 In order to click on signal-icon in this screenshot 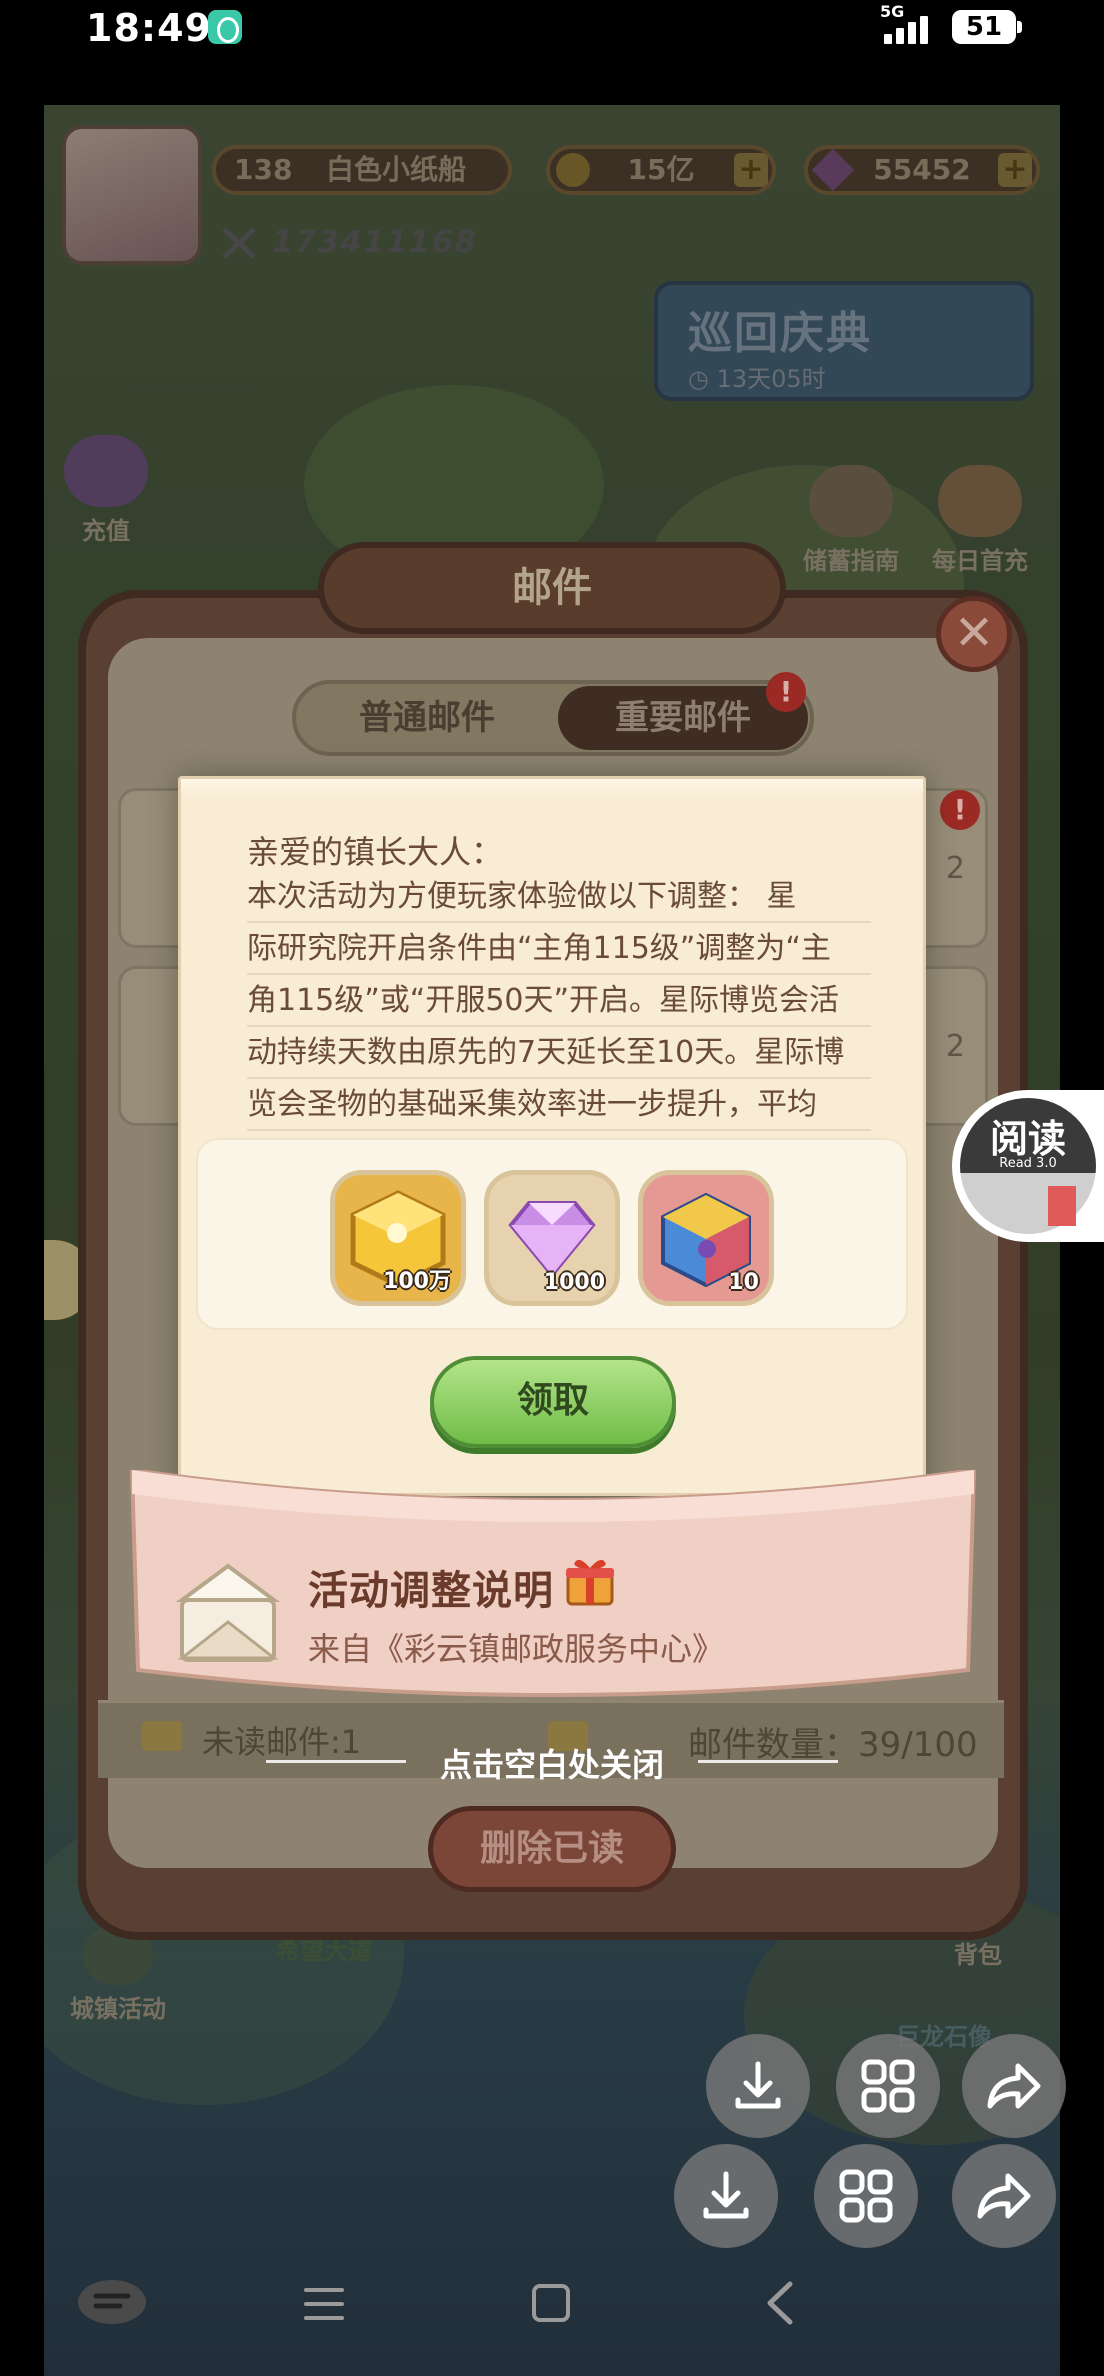, I will do `click(912, 28)`.